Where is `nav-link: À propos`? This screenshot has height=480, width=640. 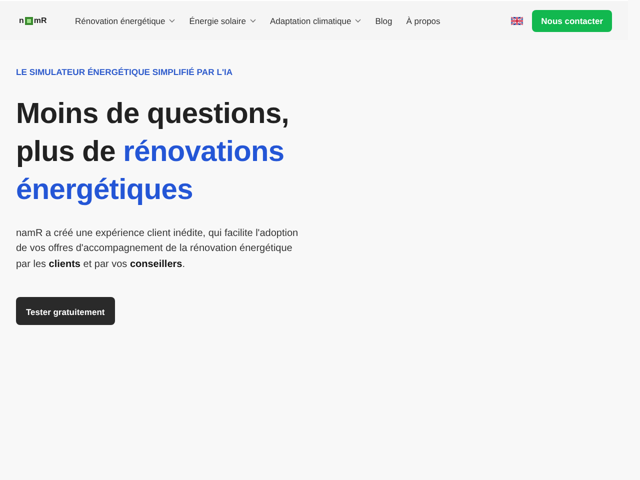 nav-link: À propos is located at coordinates (423, 21).